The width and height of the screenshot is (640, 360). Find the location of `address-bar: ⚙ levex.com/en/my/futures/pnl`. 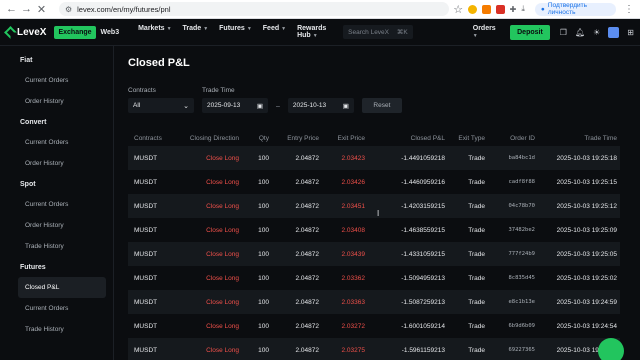

address-bar: ⚙ levex.com/en/my/futures/pnl is located at coordinates (253, 9).